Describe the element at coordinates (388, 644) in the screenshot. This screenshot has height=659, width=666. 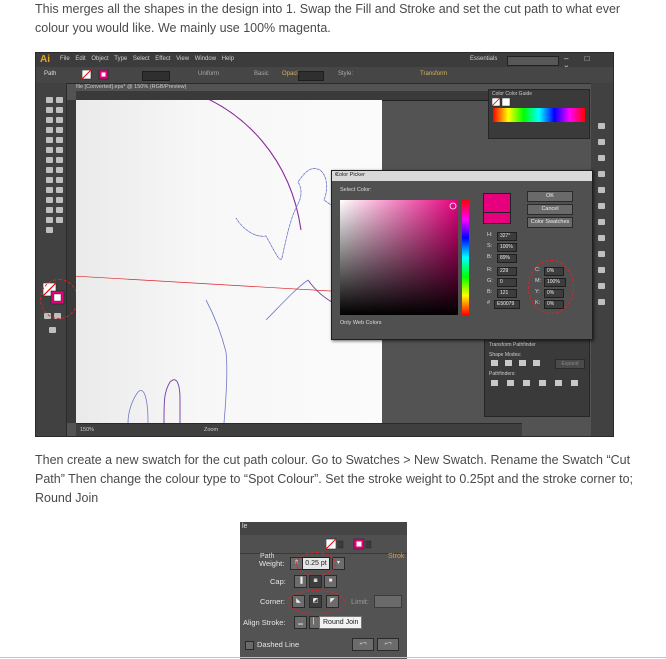
I see `dash-align-icon: ⌐¬` at that location.